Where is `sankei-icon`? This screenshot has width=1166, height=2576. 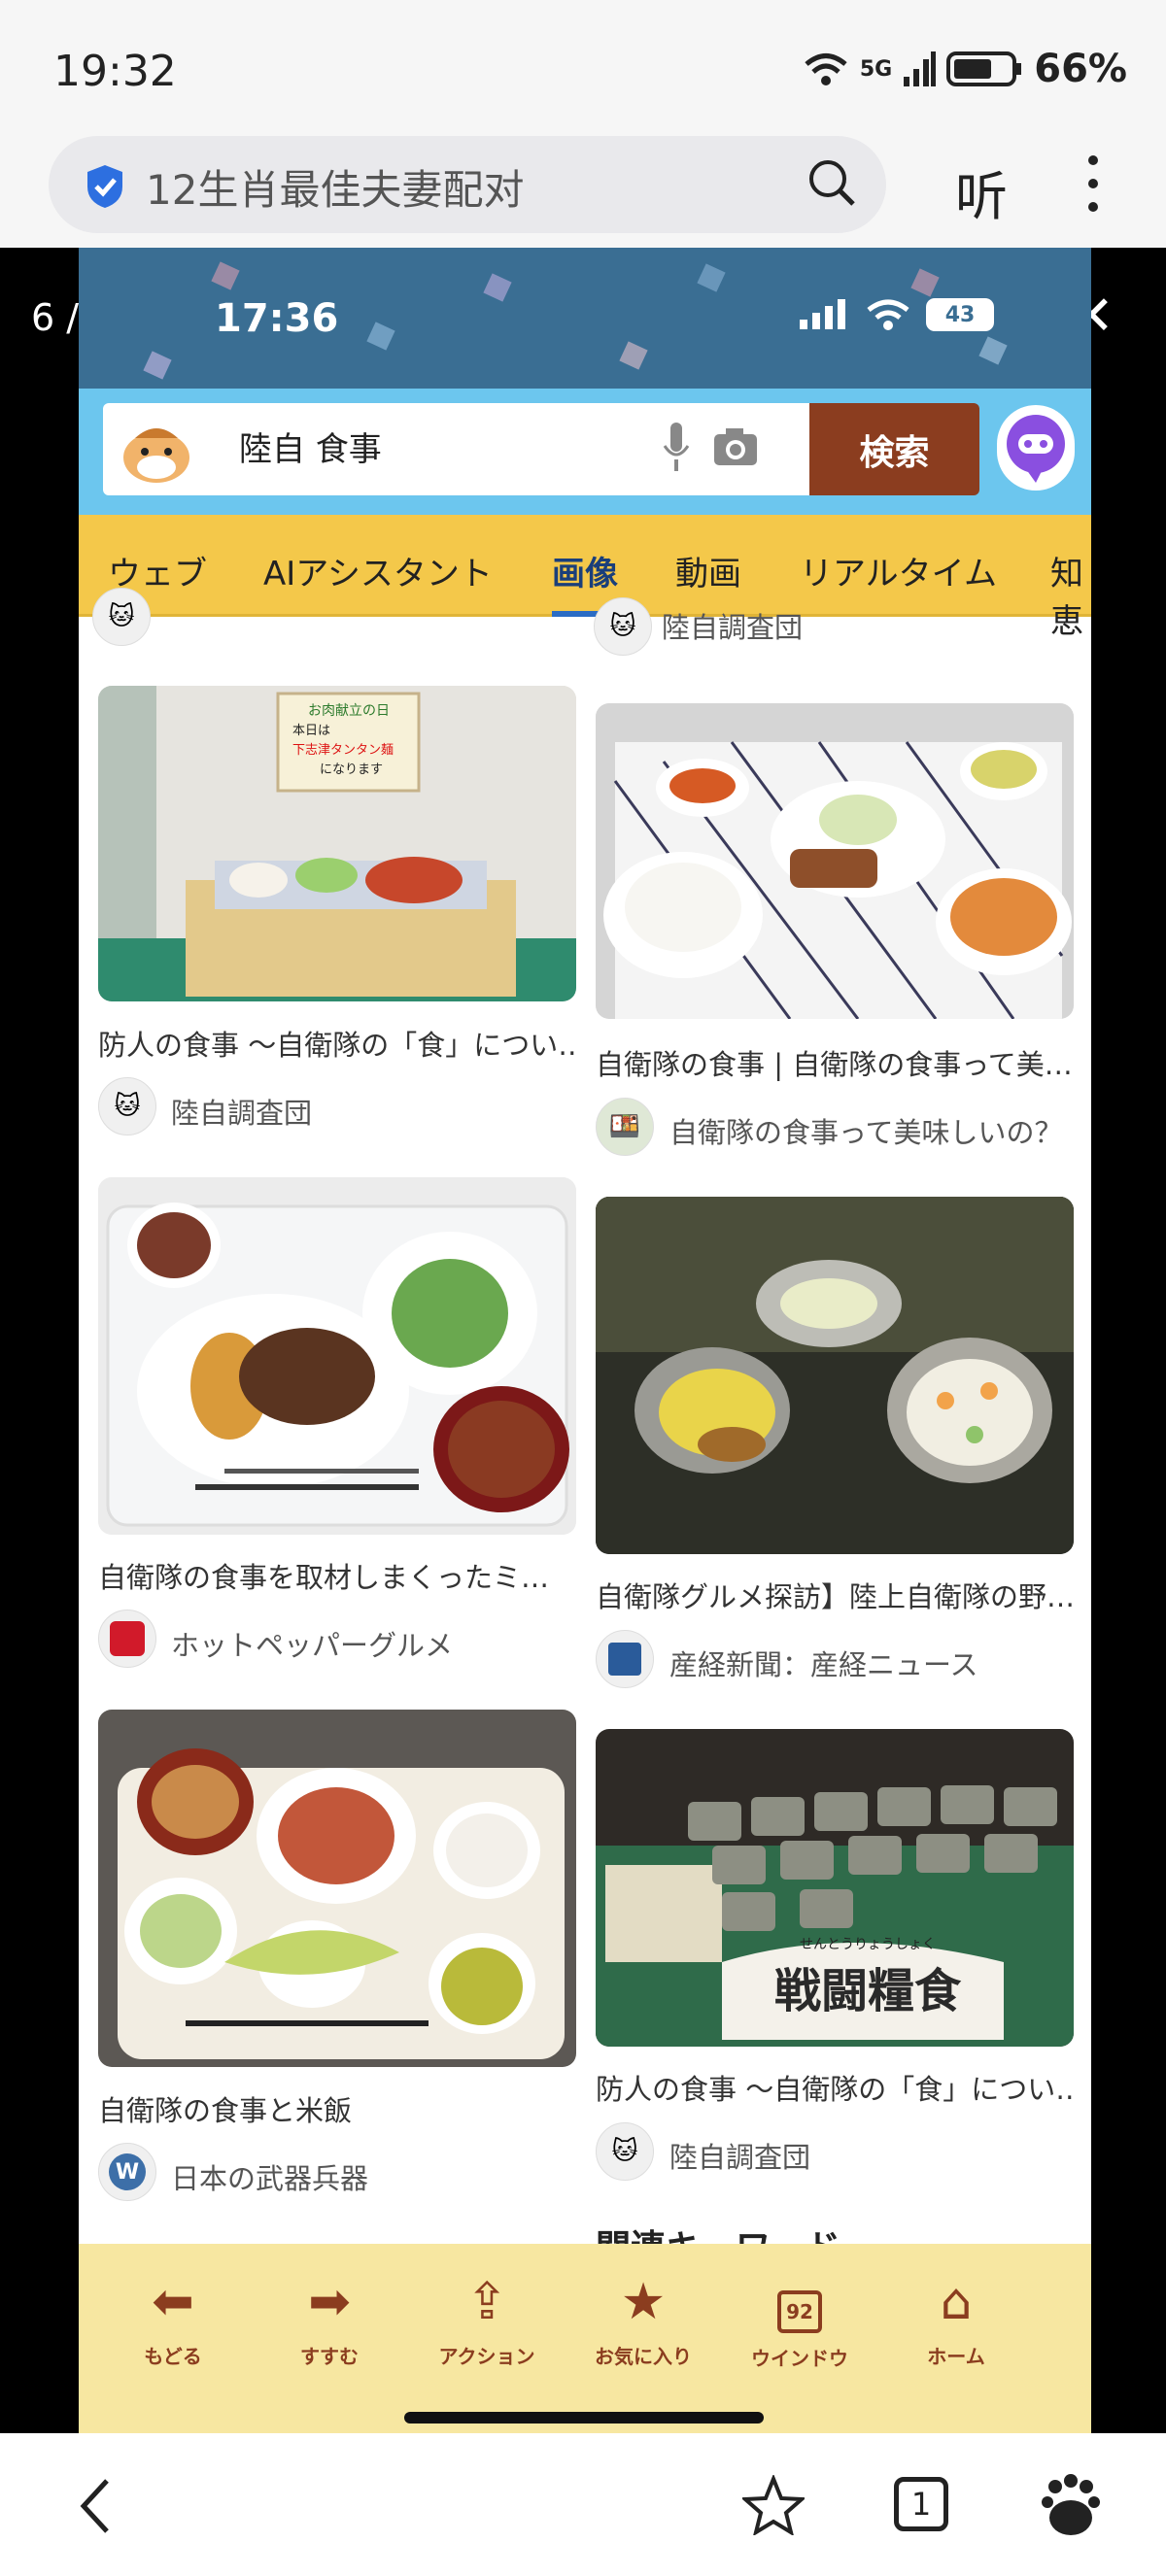
sankei-icon is located at coordinates (624, 1659).